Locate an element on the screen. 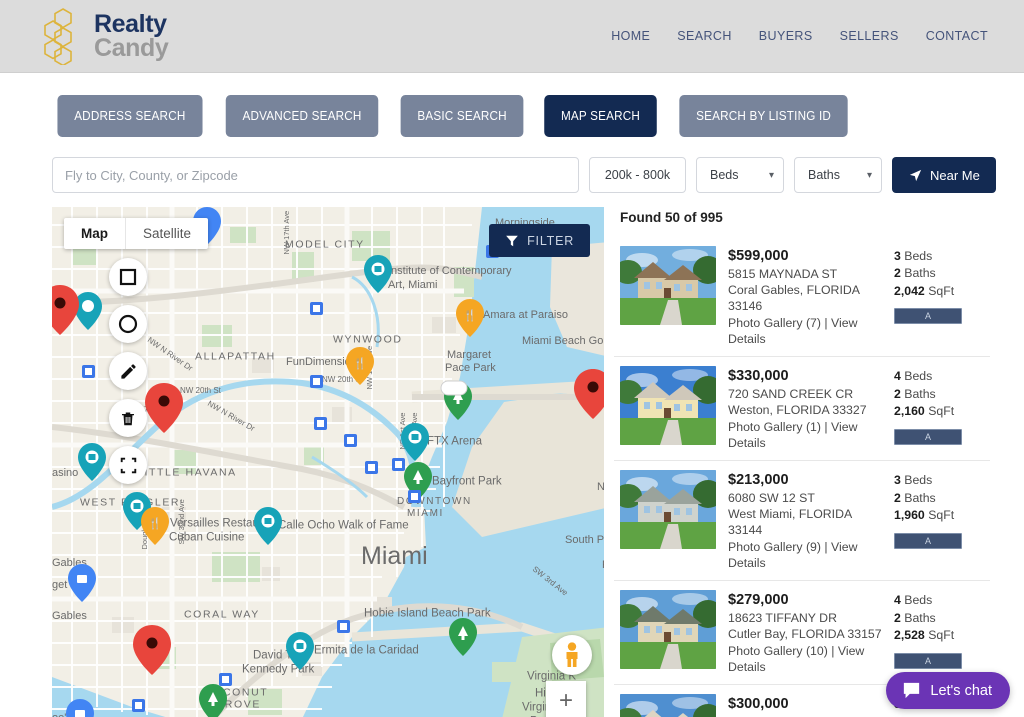  zoom-in-button: + is located at coordinates (566, 699).